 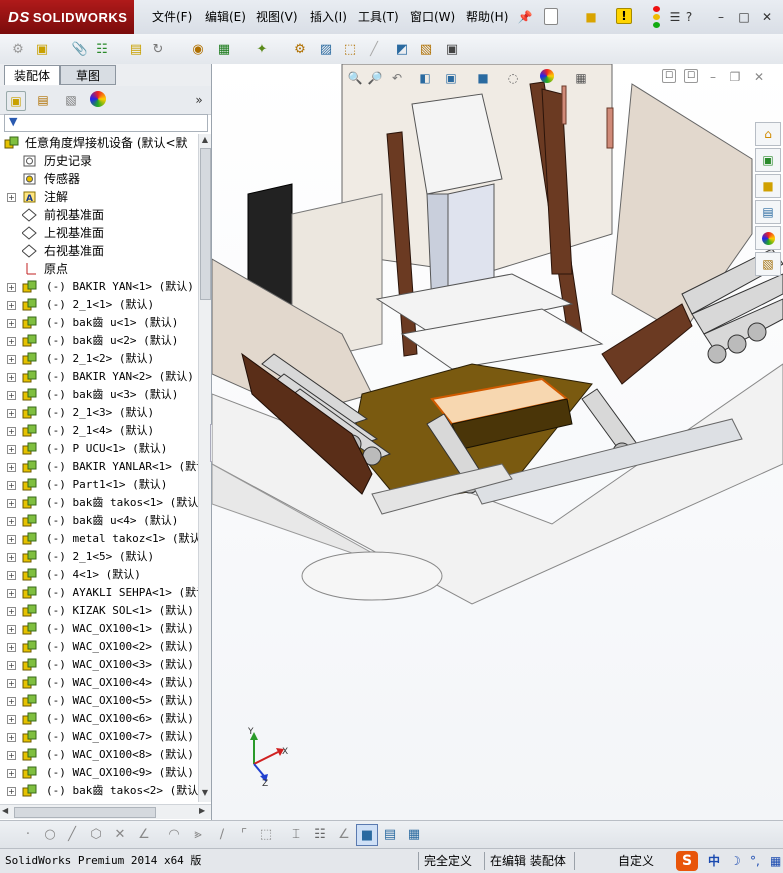 I want to click on tree-component-item: + (-) bak齒 u<2> (默认), so click(x=99, y=341).